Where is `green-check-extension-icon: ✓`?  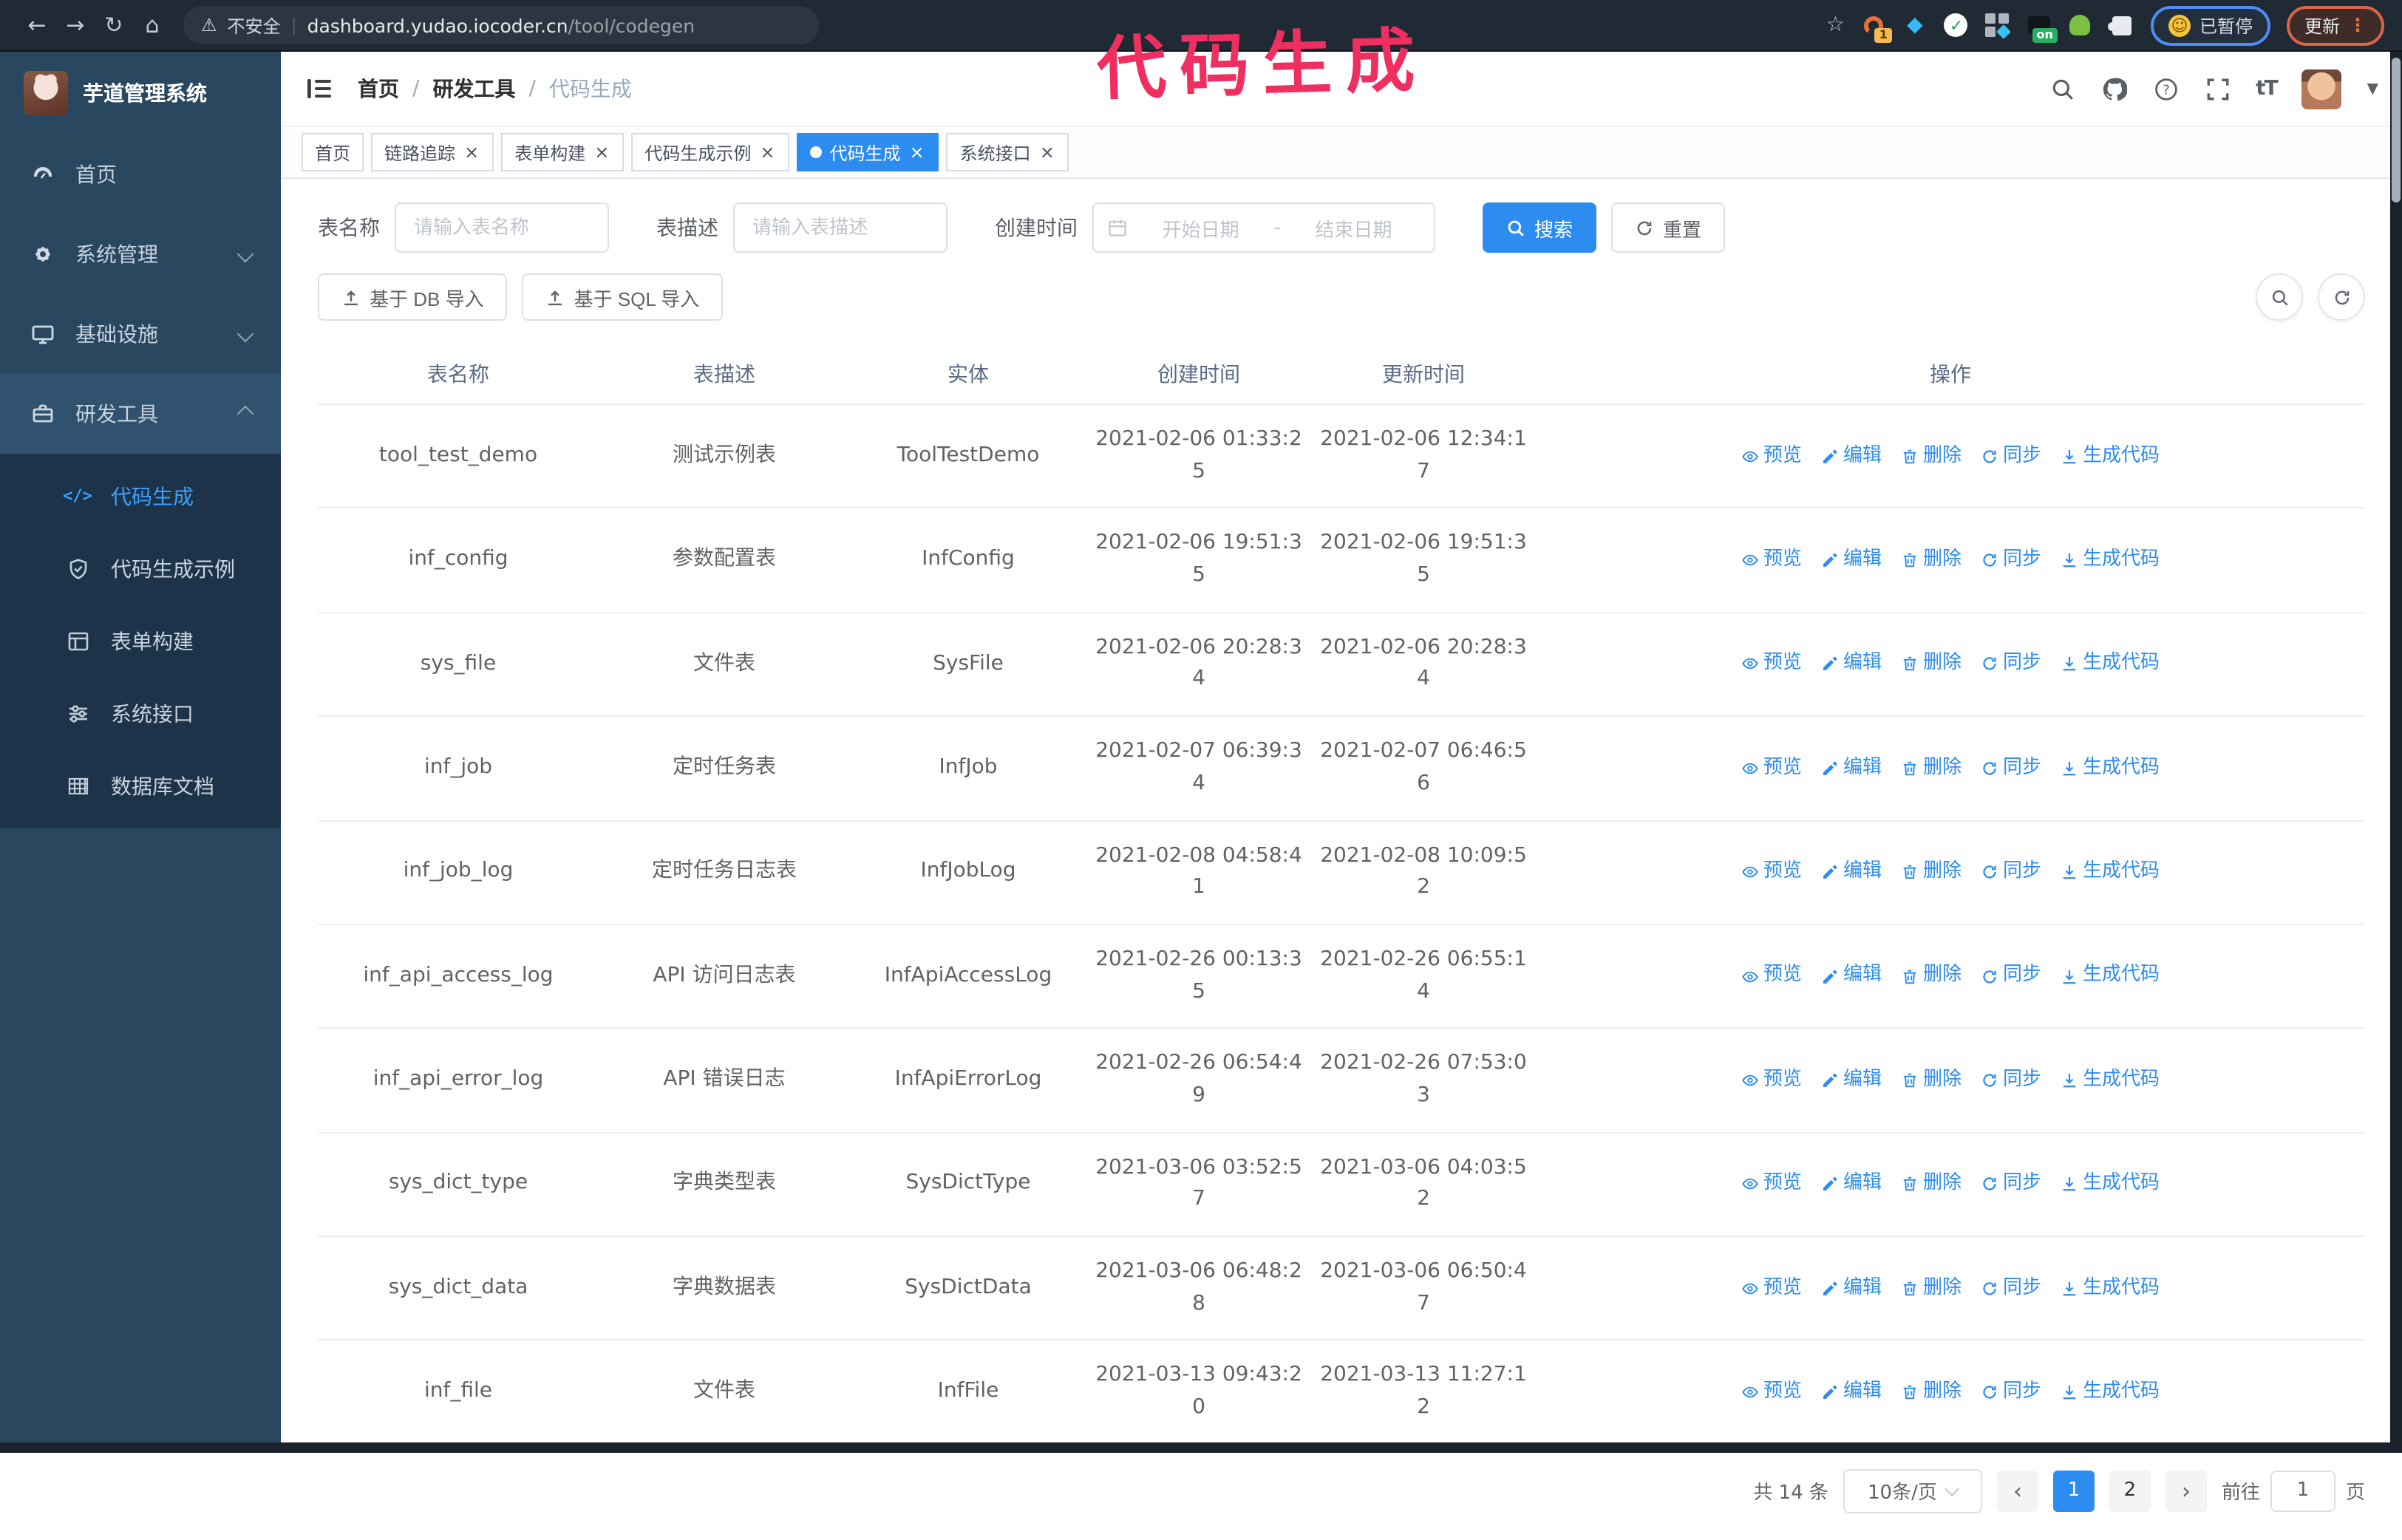
green-check-extension-icon: ✓ is located at coordinates (1956, 25).